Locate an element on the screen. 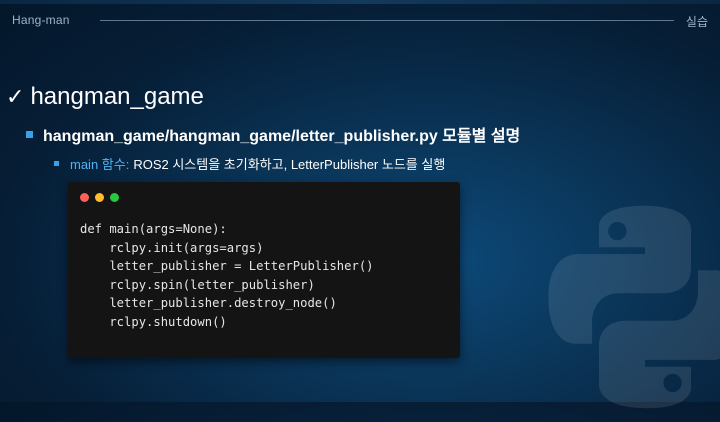 This screenshot has height=422, width=720. python-logo-icon is located at coordinates (634, 307).